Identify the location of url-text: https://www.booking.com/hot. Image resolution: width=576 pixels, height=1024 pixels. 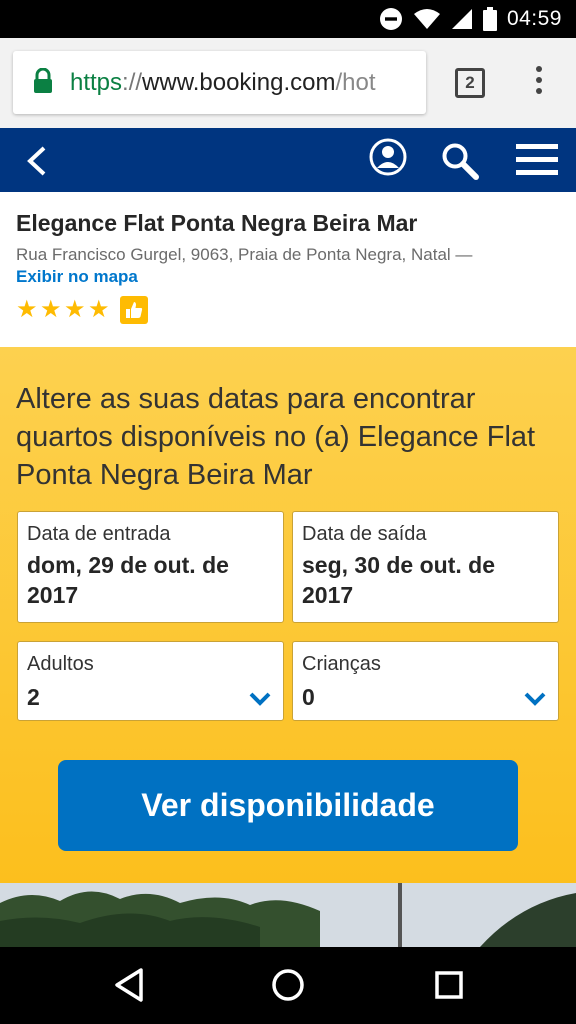
(223, 83).